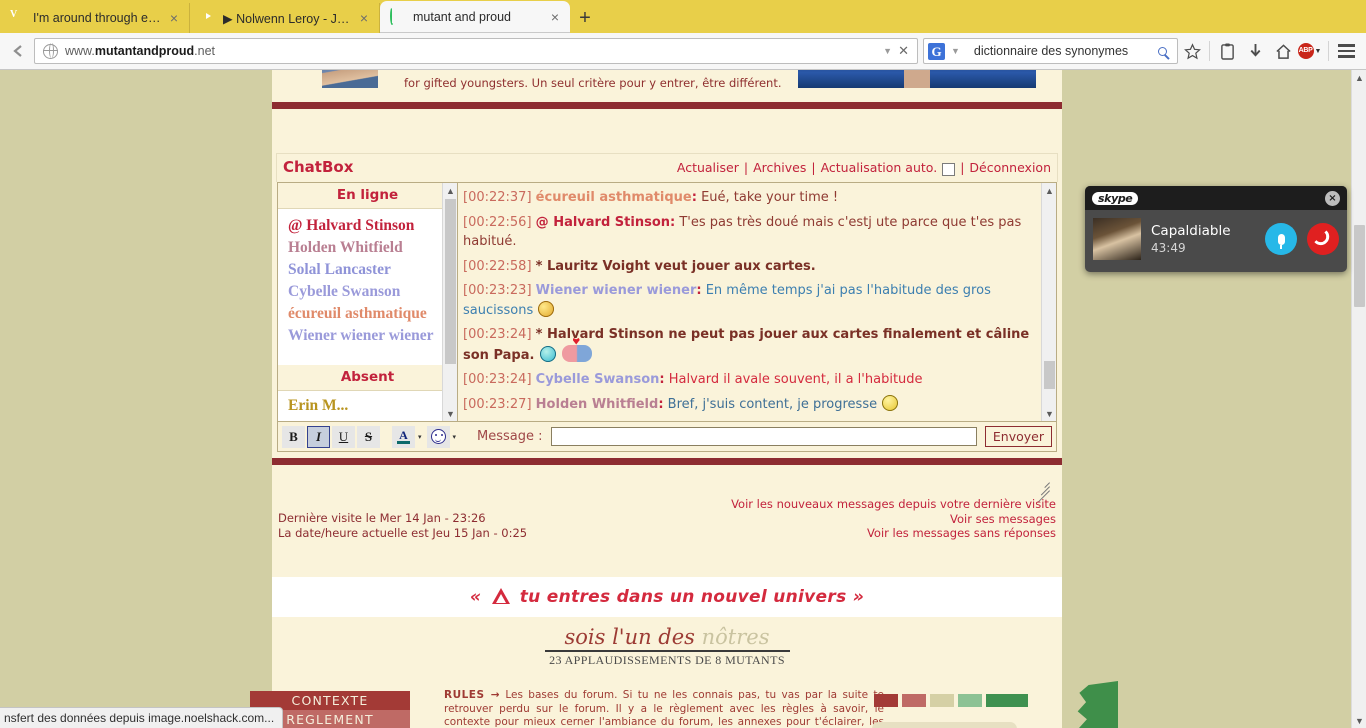 Image resolution: width=1366 pixels, height=728 pixels. I want to click on list-item: @ Halvard Stinson, so click(372, 226).